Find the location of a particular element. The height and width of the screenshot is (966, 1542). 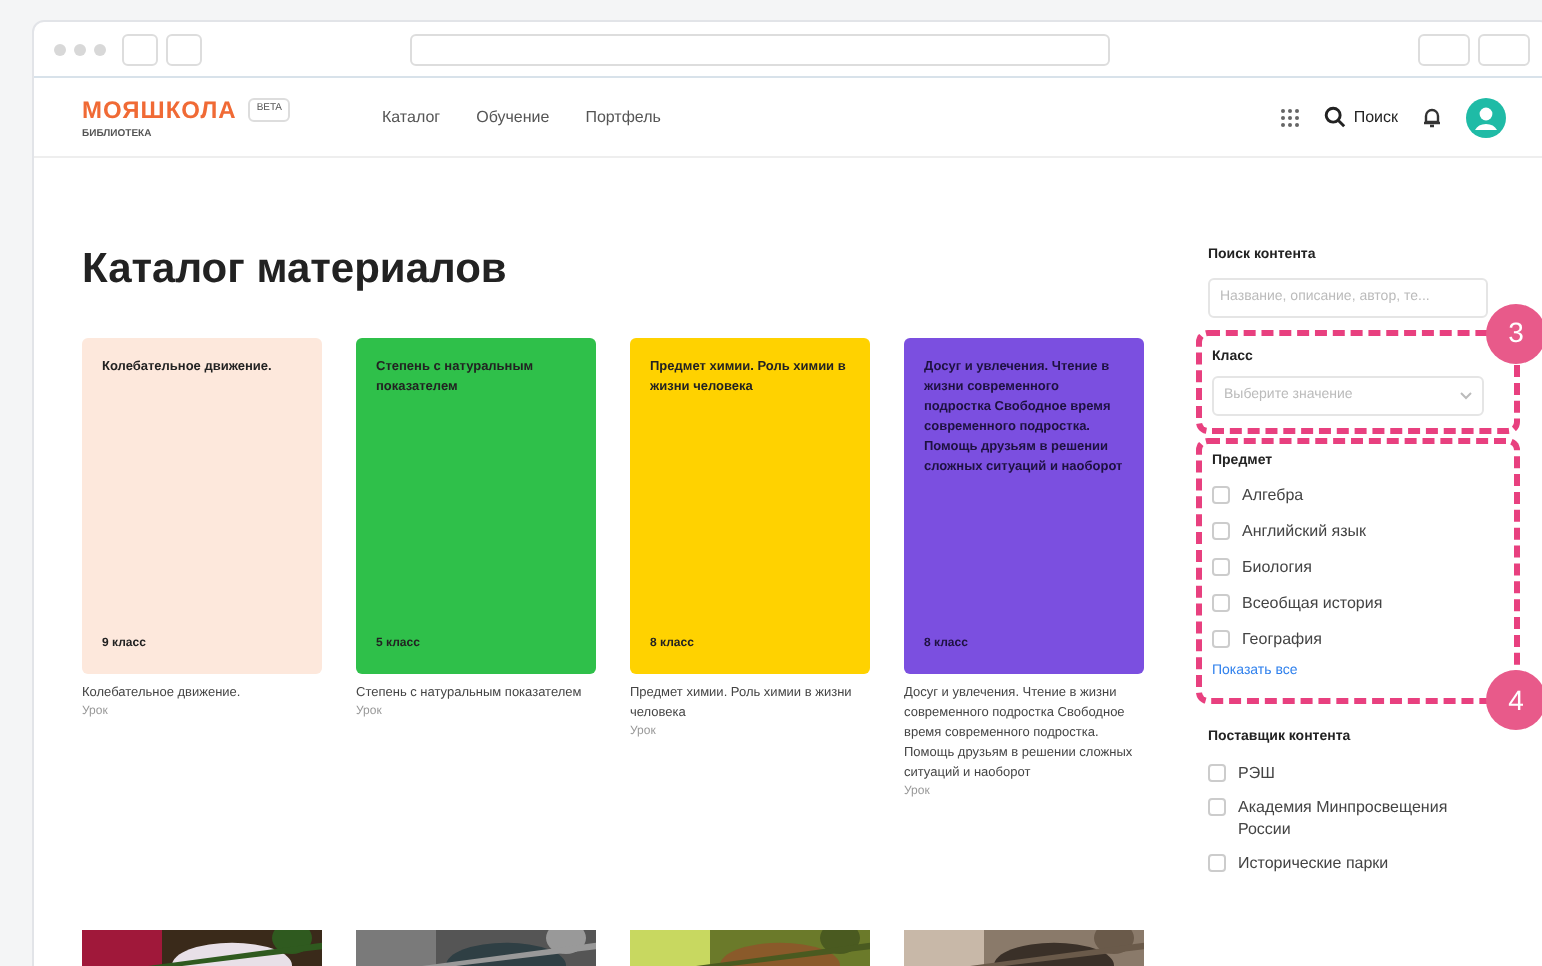

search-button: Поиск is located at coordinates (1360, 117).